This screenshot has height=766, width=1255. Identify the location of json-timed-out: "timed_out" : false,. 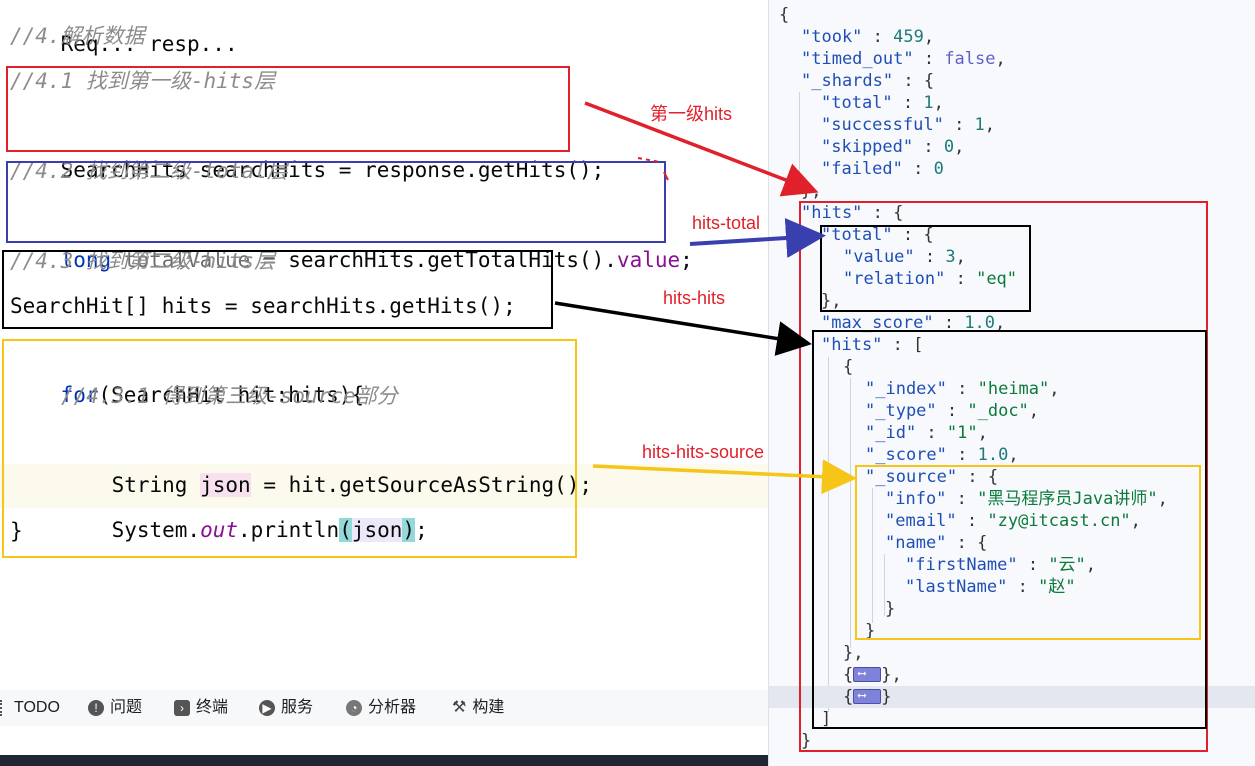
(903, 59).